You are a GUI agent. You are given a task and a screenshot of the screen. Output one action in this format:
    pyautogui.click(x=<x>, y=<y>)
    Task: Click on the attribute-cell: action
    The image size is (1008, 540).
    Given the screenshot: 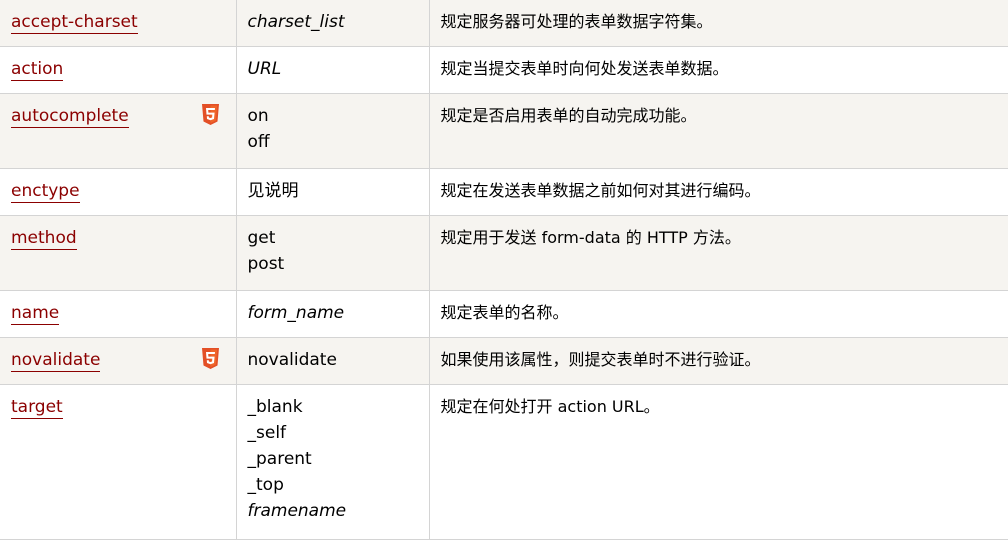 What is the action you would take?
    pyautogui.click(x=118, y=70)
    